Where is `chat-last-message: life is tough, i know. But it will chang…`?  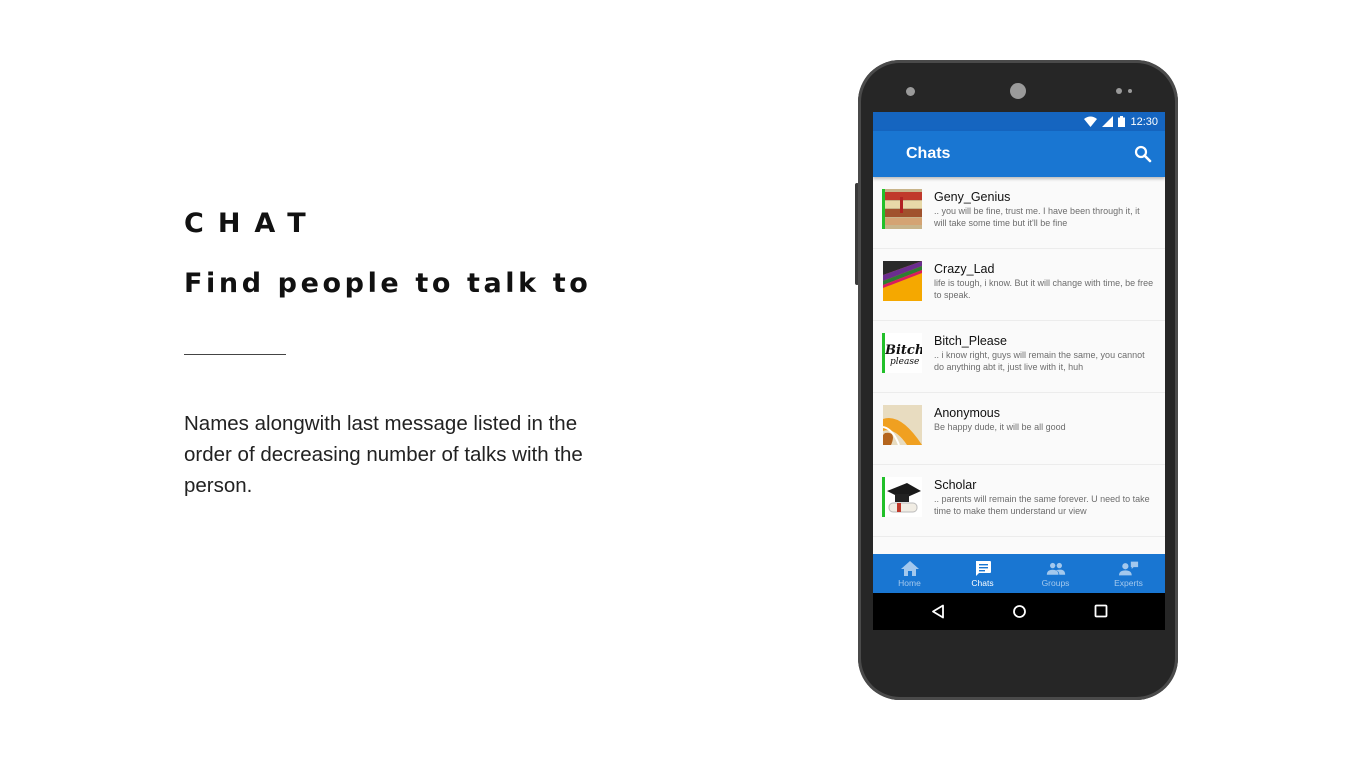 chat-last-message: life is tough, i know. But it will chang… is located at coordinates (1044, 289).